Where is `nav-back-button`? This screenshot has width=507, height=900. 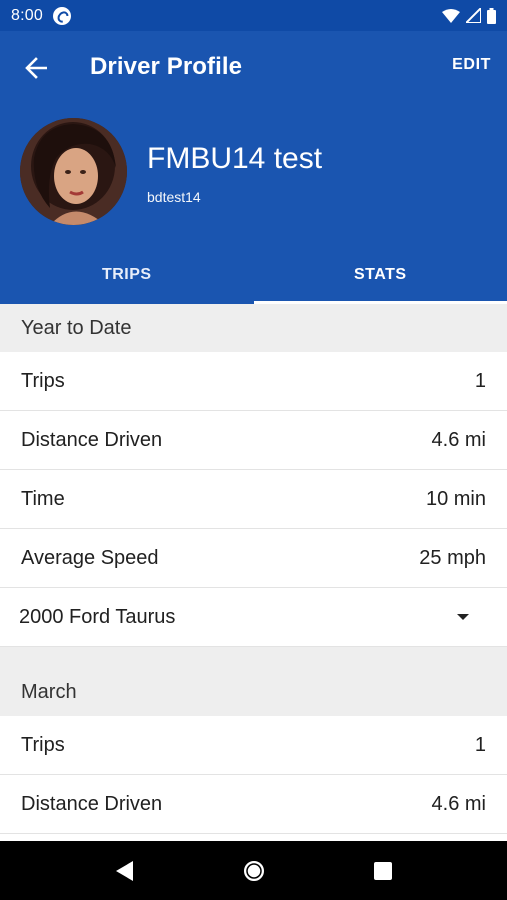 nav-back-button is located at coordinates (125, 871).